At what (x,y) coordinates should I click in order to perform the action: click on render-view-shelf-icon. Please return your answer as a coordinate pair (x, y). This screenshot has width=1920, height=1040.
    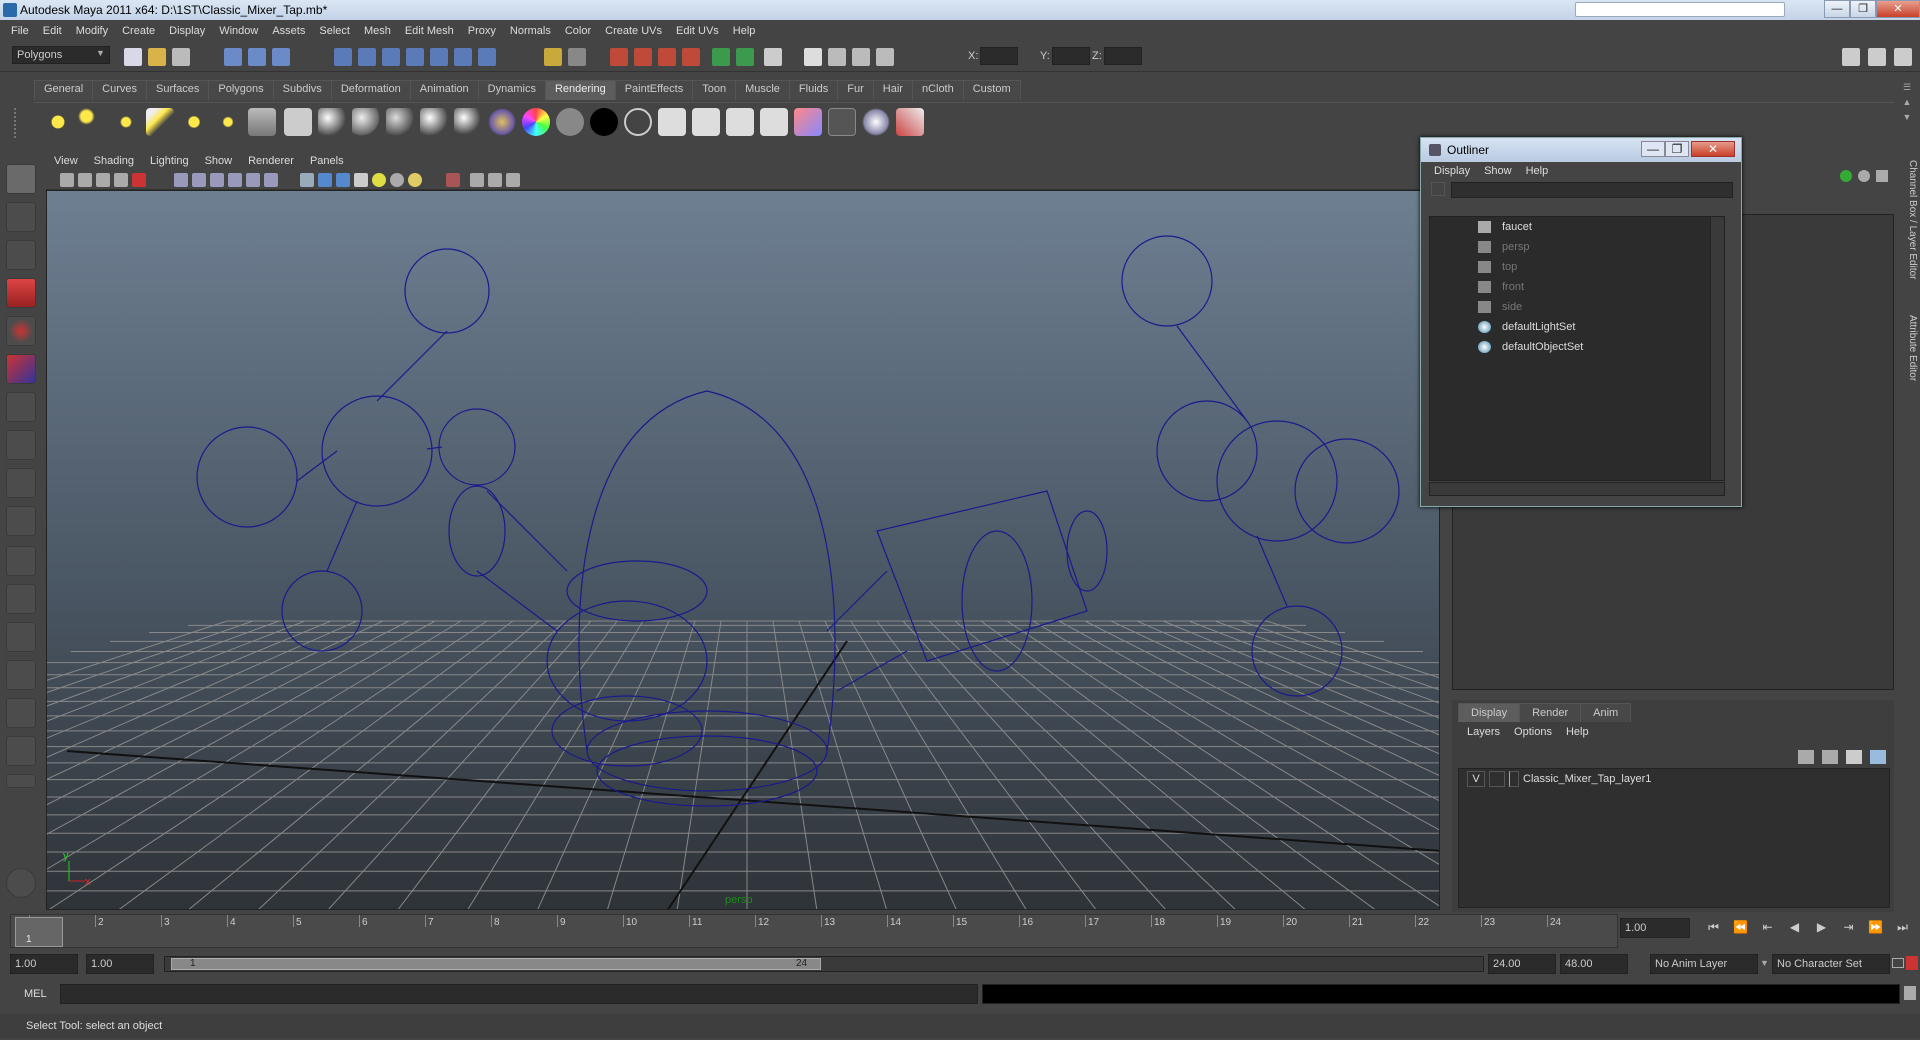
    Looking at the image, I should click on (298, 122).